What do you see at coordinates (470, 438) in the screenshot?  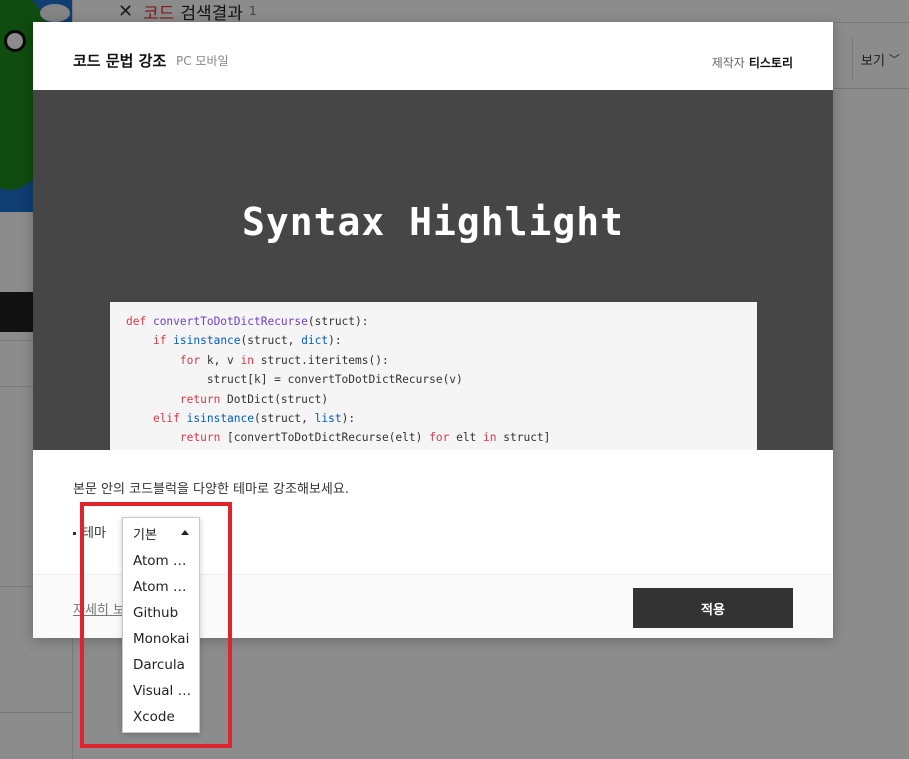 I see `code-token: elt` at bounding box center [470, 438].